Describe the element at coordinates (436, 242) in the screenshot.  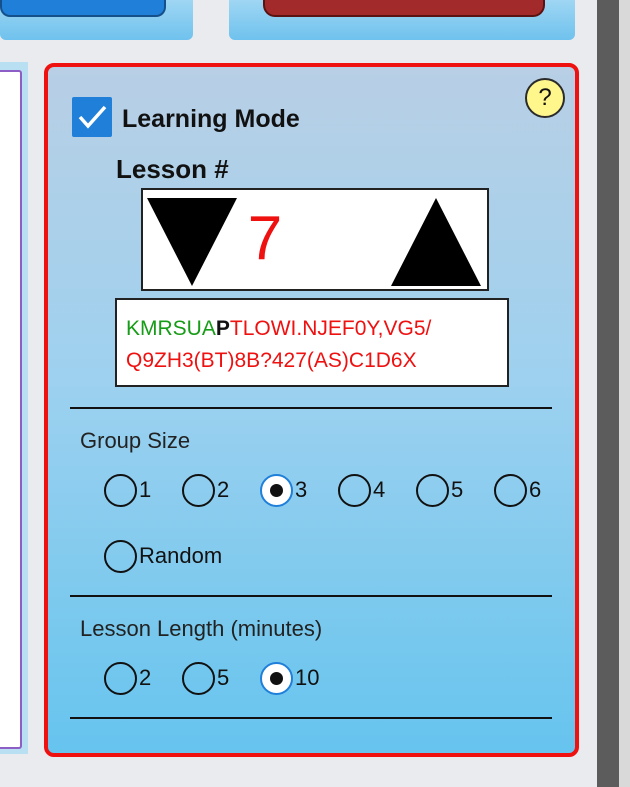
I see `increment-arrow-icon` at that location.